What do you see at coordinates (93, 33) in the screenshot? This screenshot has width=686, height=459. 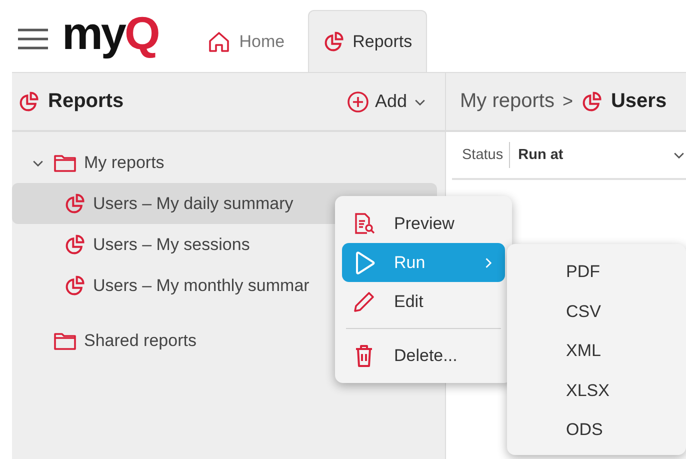 I see `logo-text: my` at bounding box center [93, 33].